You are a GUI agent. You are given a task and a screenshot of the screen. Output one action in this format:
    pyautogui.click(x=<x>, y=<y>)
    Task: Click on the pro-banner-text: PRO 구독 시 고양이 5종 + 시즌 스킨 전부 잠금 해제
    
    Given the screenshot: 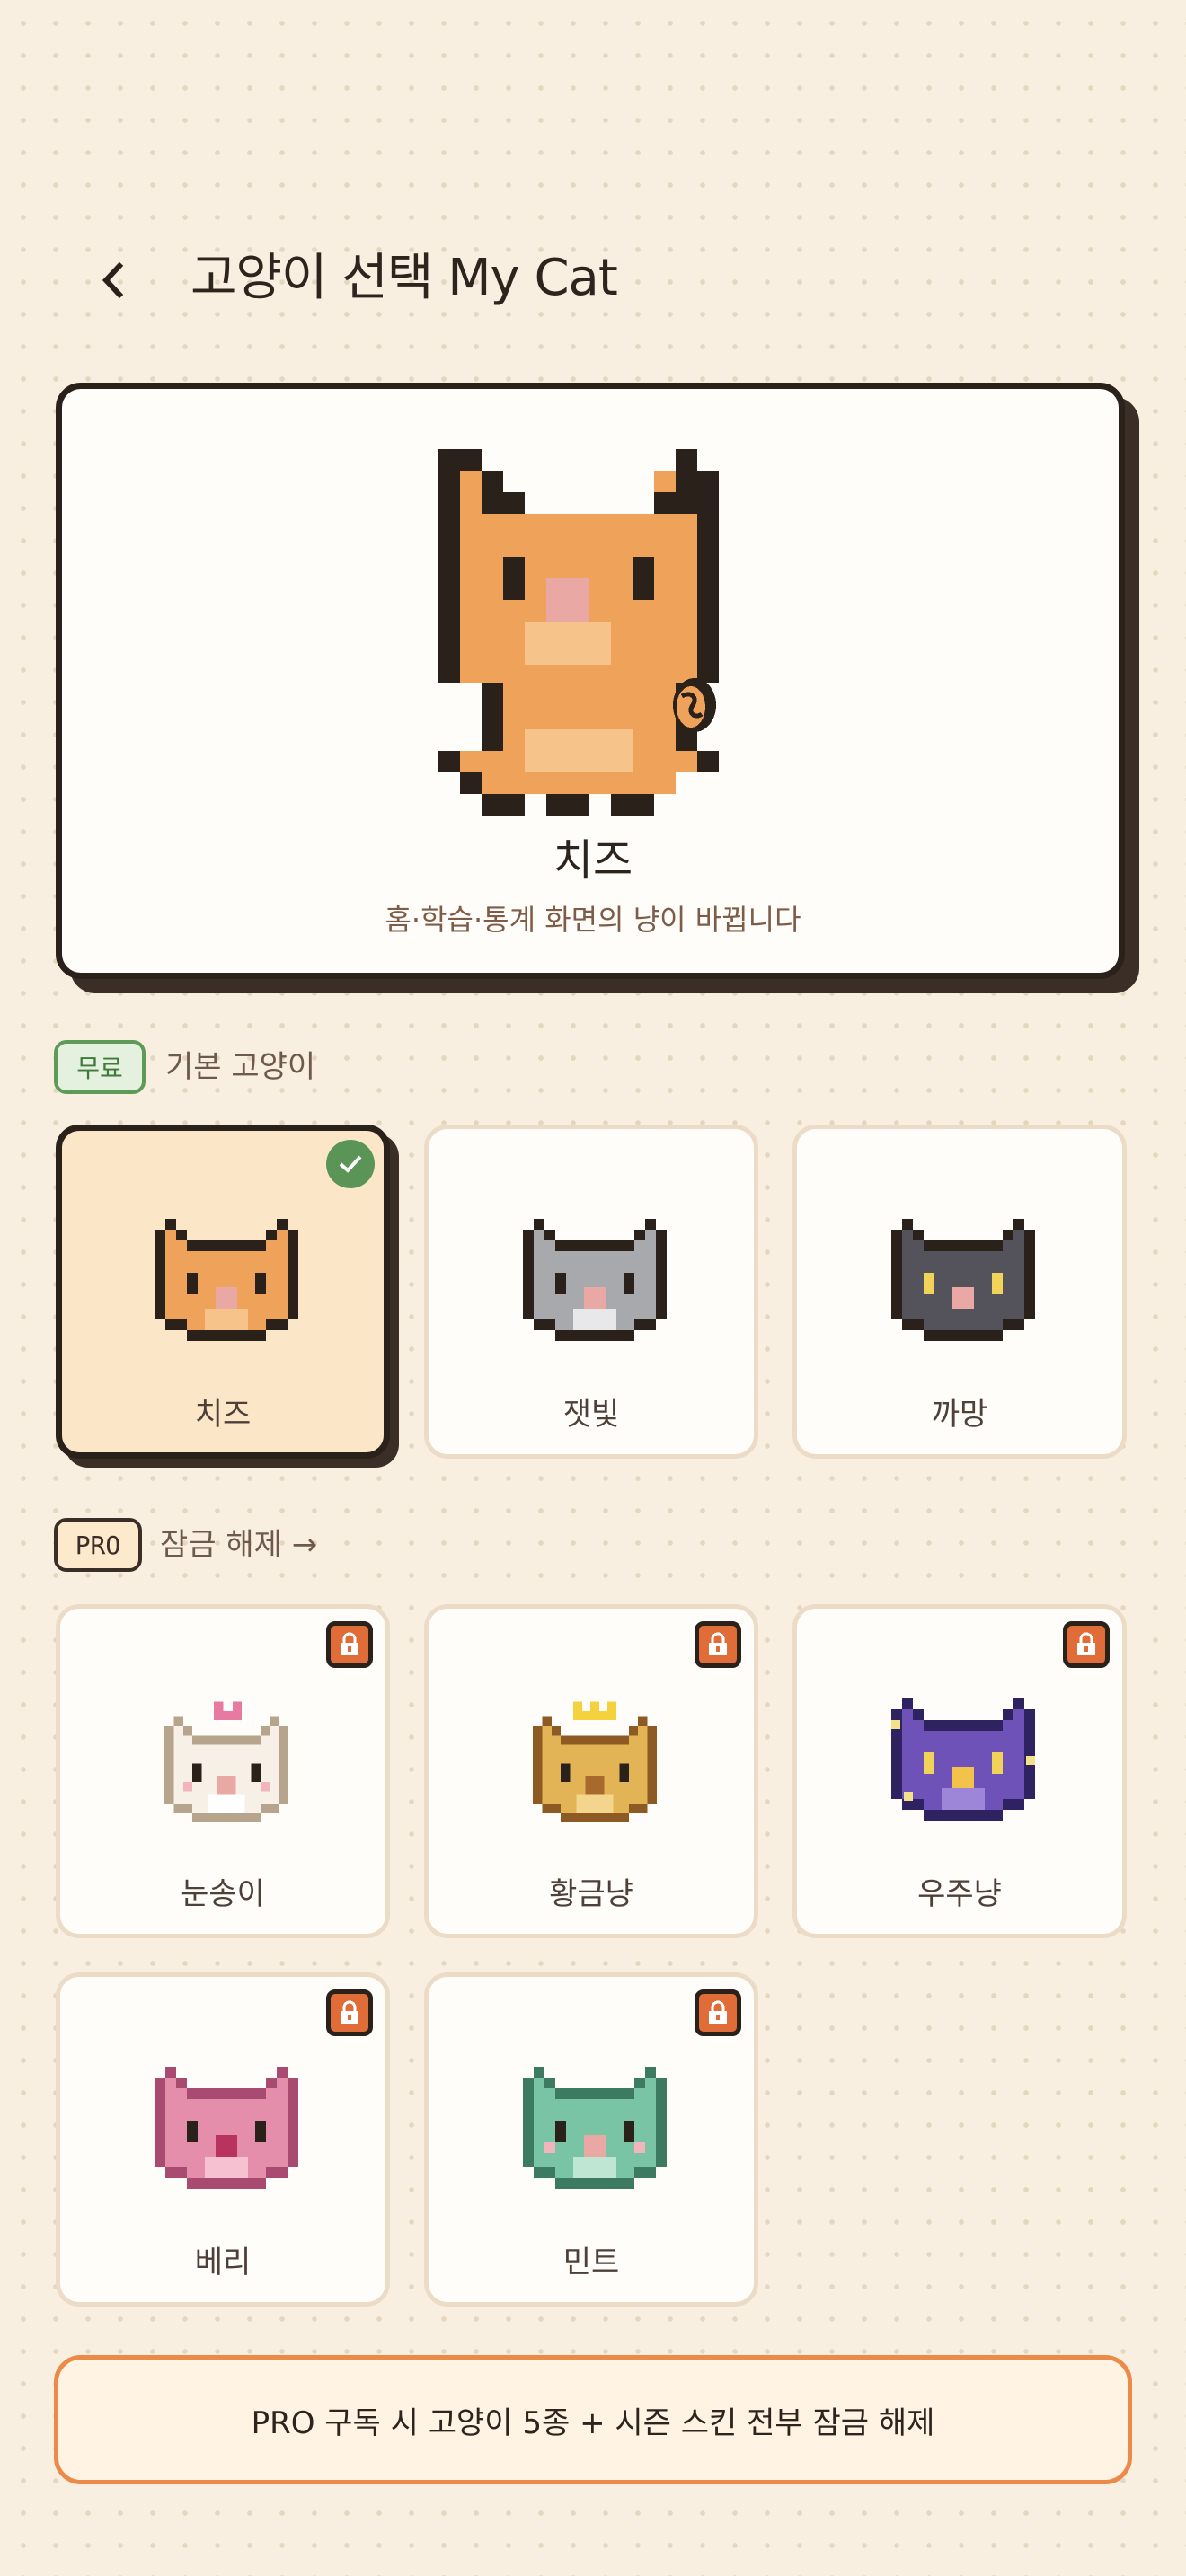 What is the action you would take?
    pyautogui.click(x=593, y=2422)
    